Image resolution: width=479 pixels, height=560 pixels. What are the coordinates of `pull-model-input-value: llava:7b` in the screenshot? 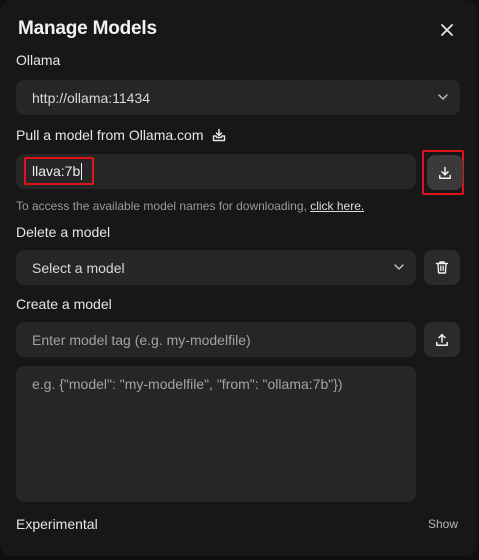 It's located at (59, 171).